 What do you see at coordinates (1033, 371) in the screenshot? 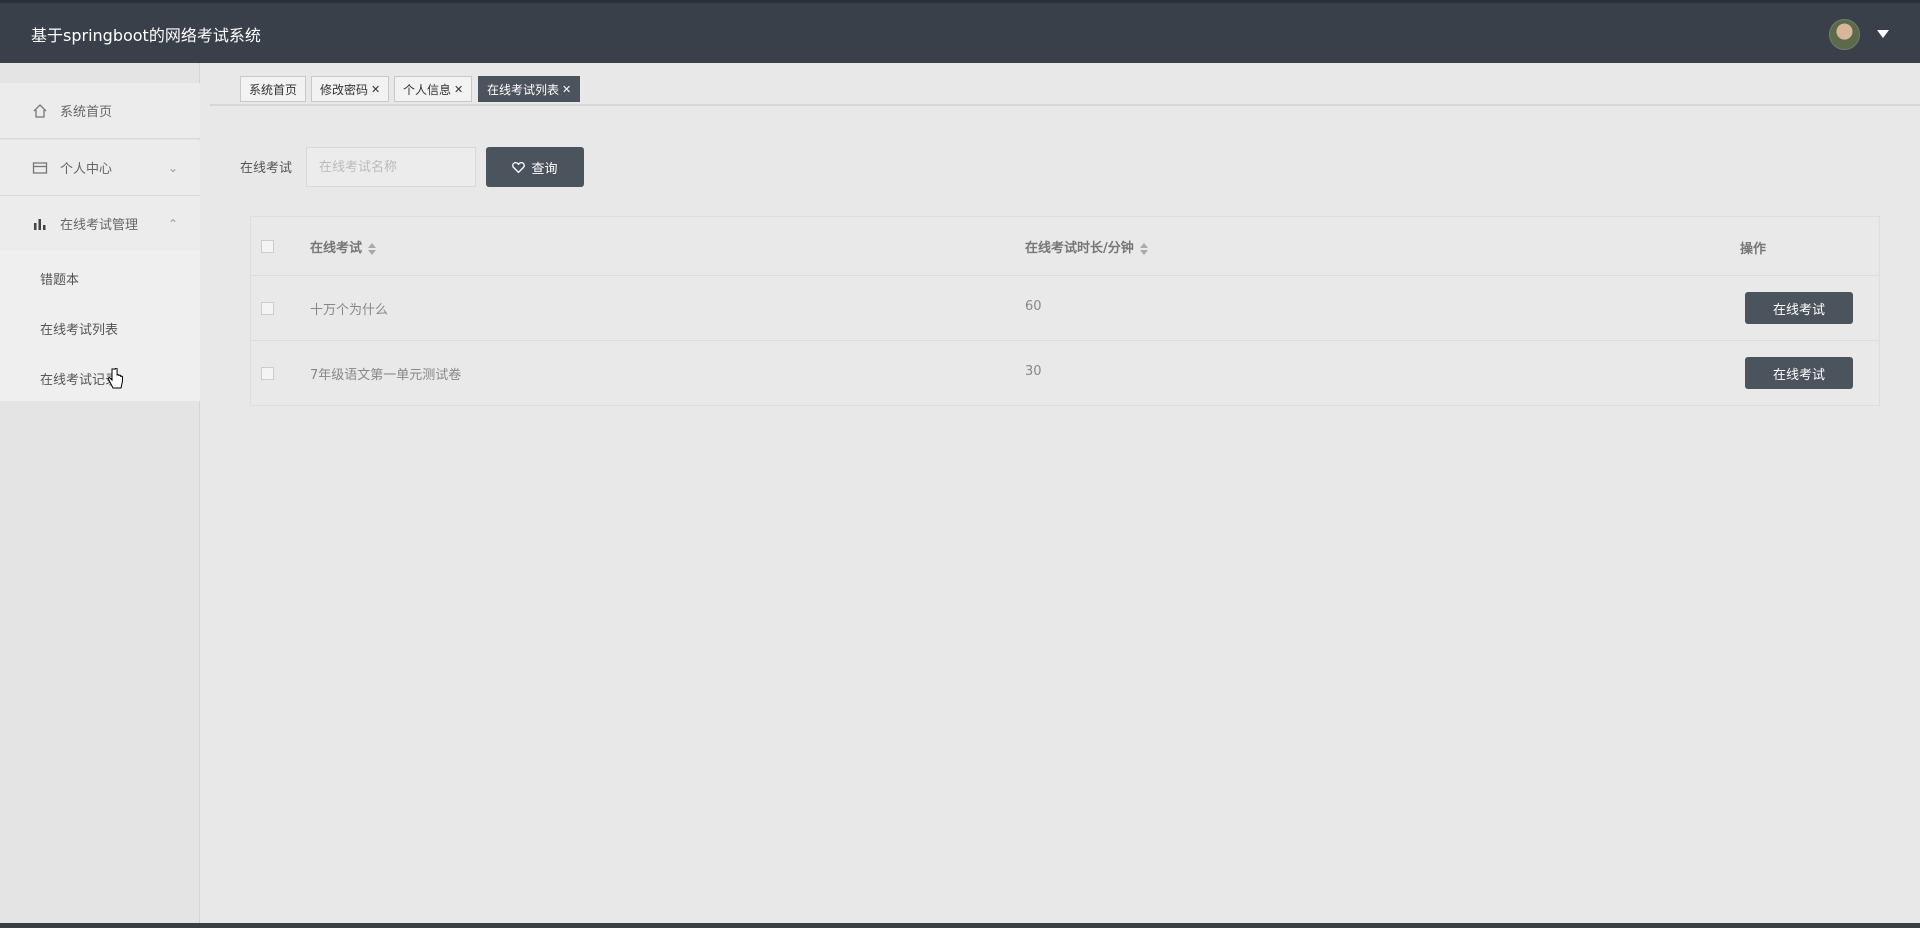
I see `exam-duration: 30` at bounding box center [1033, 371].